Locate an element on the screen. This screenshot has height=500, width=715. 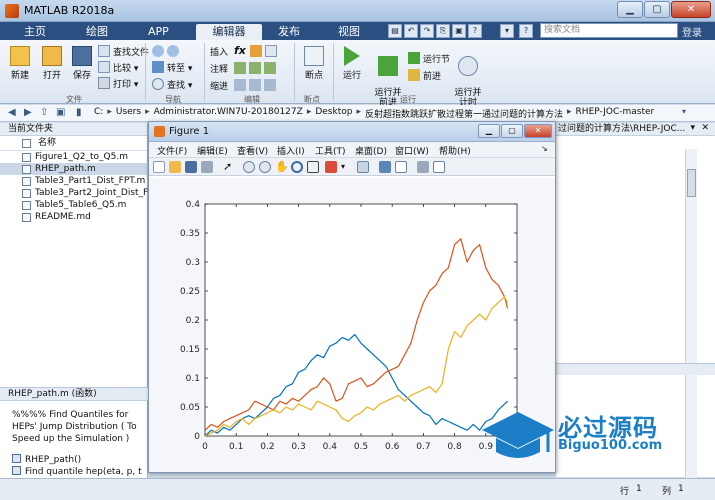
brush-dropdown-icon: ▾ is located at coordinates (347, 167).